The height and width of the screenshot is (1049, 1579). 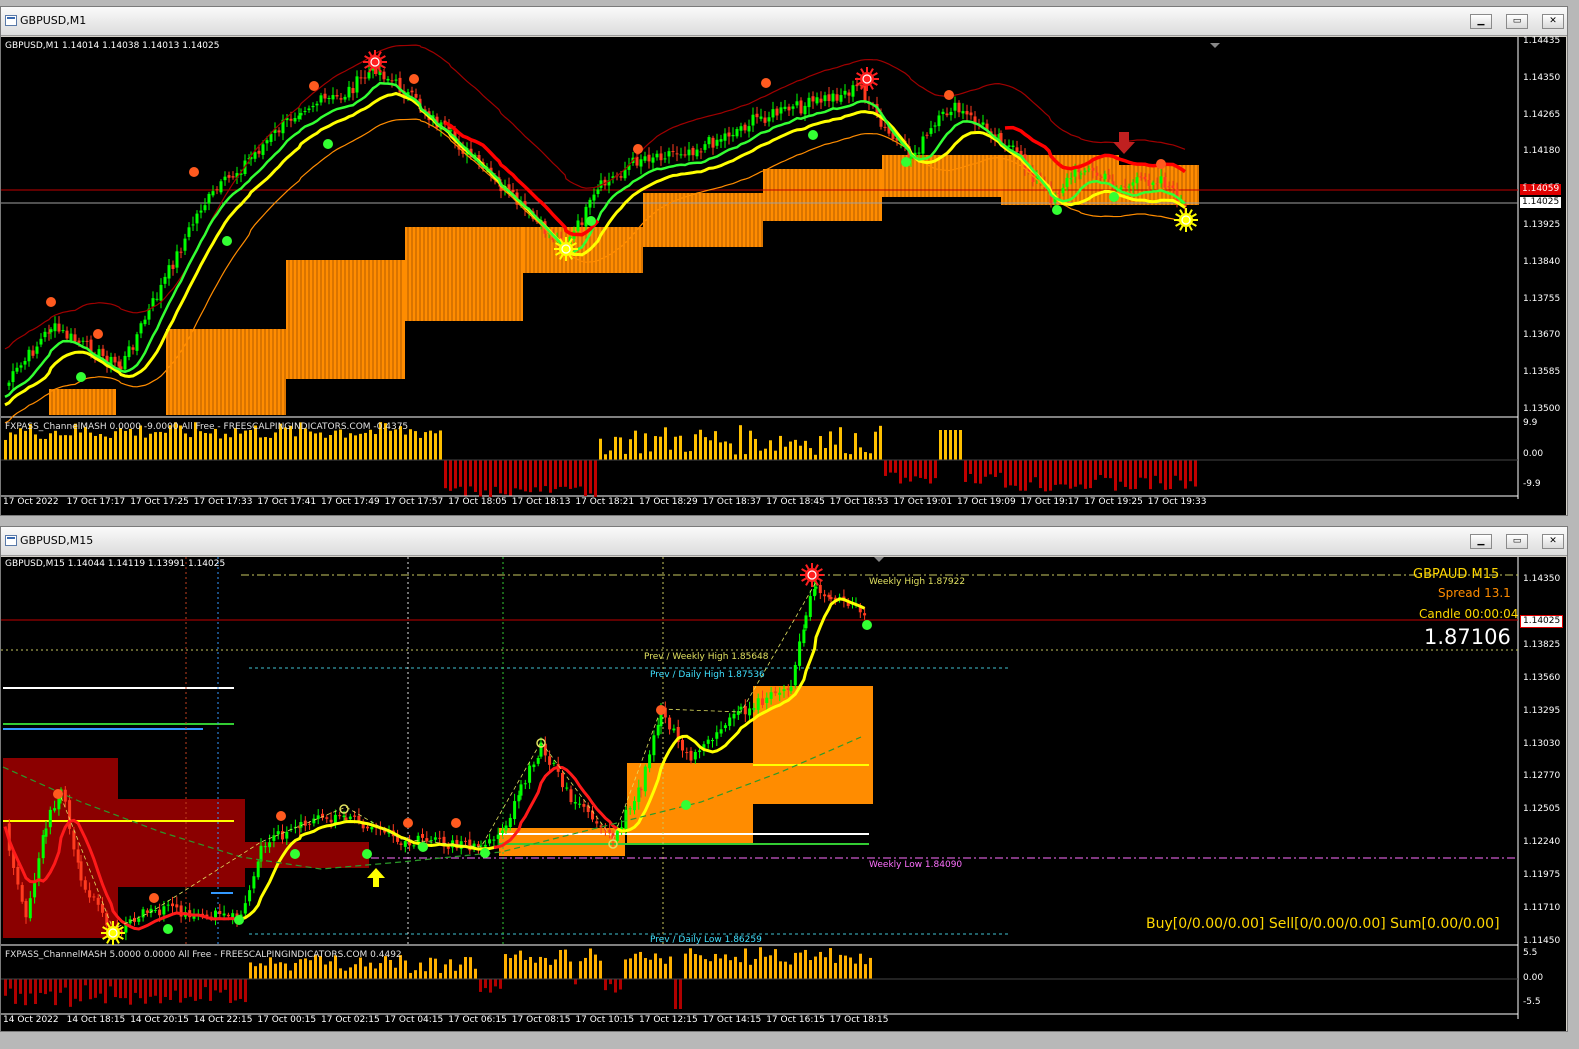 What do you see at coordinates (668, 502) in the screenshot?
I see `time-axis-label: 17 Oct 18:29` at bounding box center [668, 502].